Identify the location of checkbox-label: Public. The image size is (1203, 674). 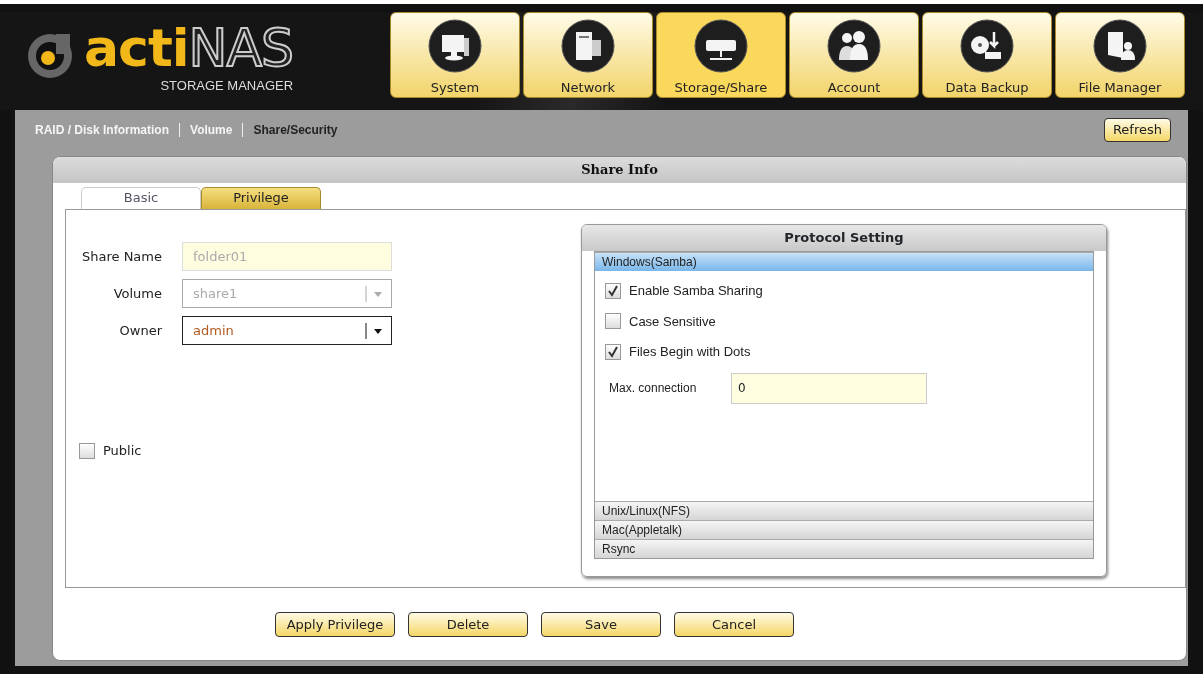
(122, 451).